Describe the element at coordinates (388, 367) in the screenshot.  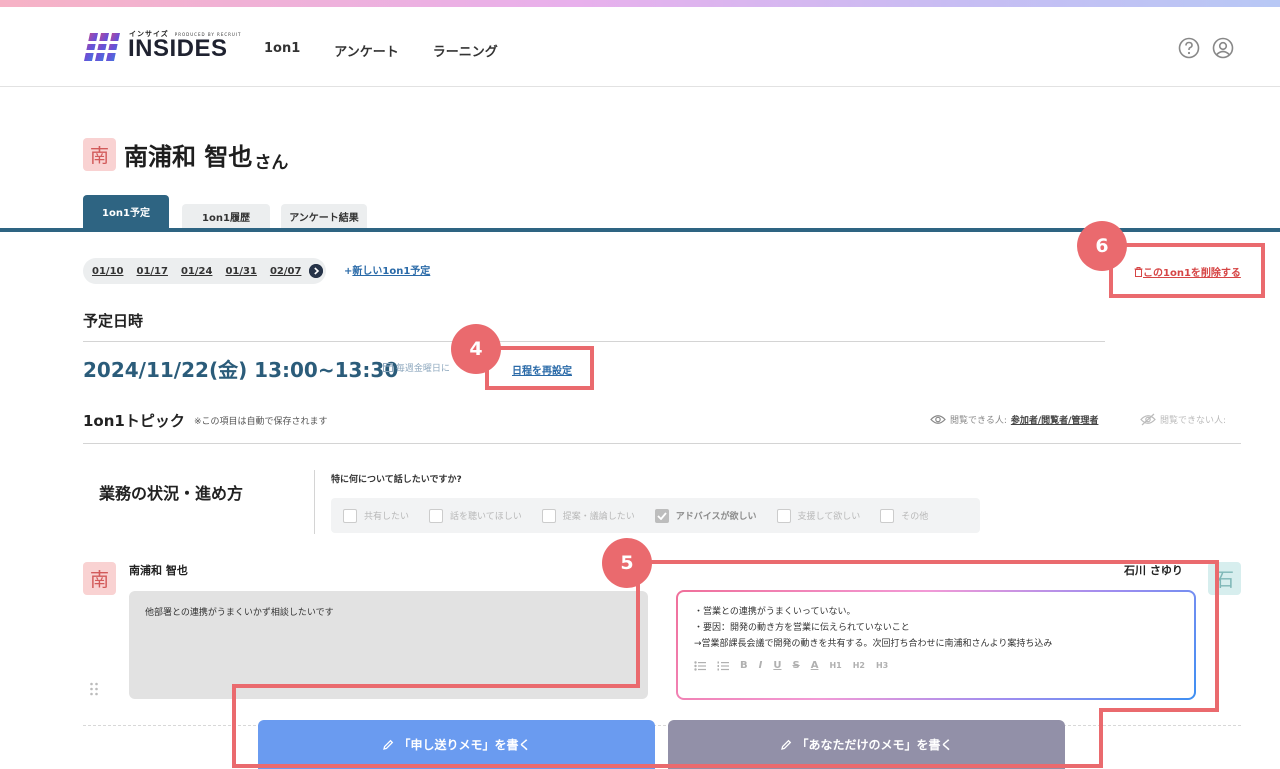
I see `calendar-repeat-icon` at that location.